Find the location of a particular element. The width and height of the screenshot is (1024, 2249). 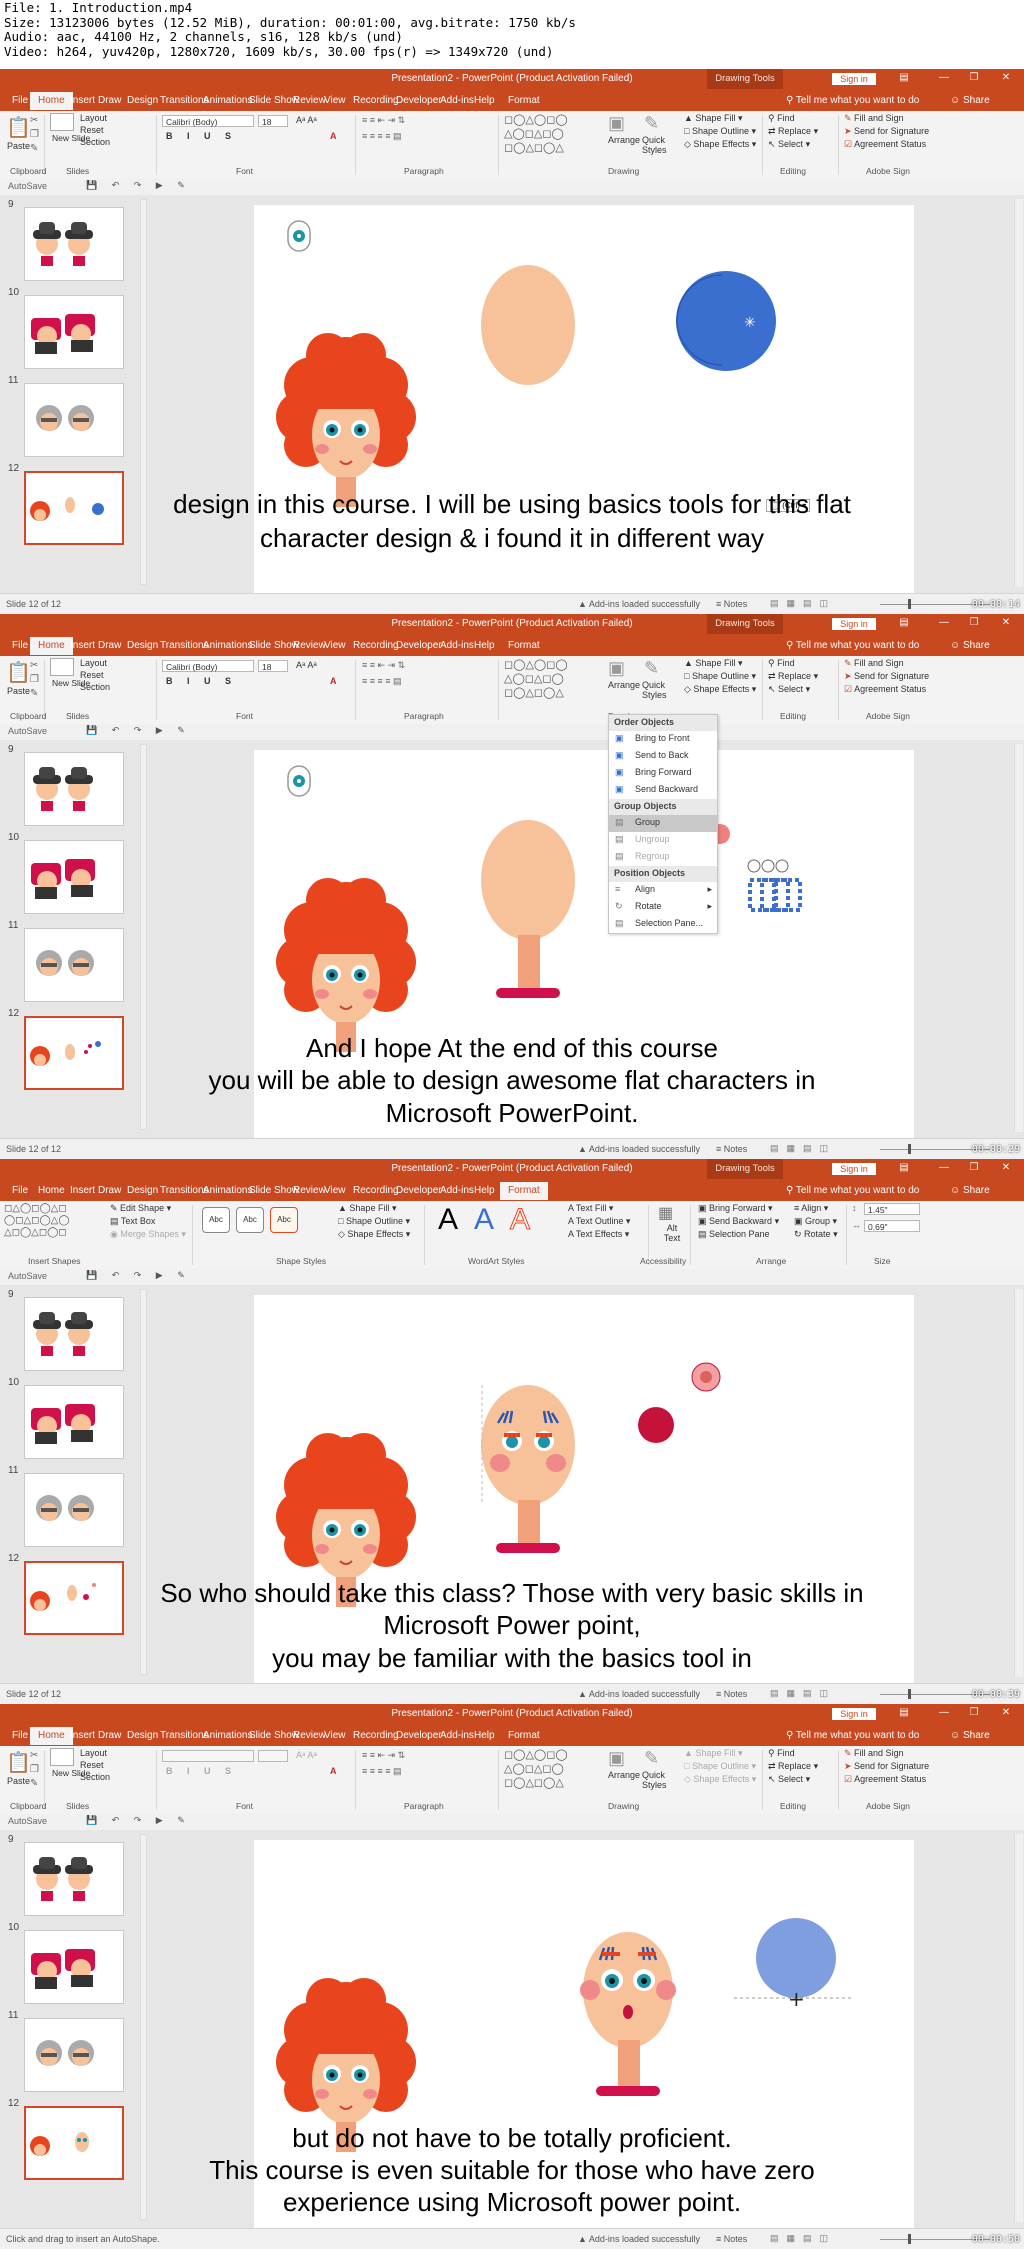

align-button: ≡ Align ▾ is located at coordinates (811, 1208).